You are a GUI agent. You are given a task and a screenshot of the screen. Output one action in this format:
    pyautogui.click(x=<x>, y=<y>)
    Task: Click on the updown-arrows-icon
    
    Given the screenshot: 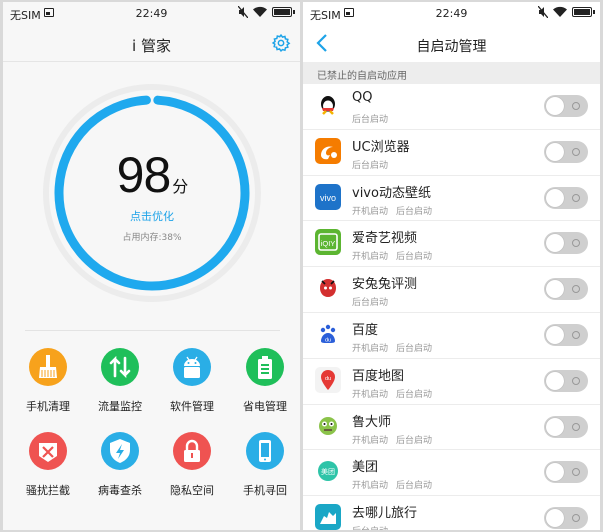 What is the action you would take?
    pyautogui.click(x=120, y=367)
    